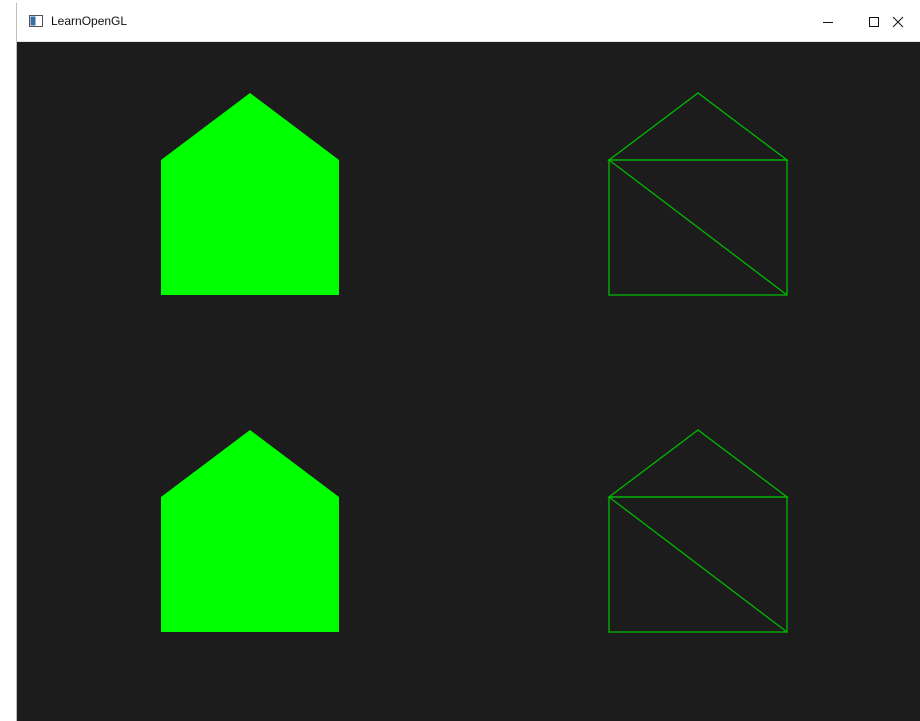 Image resolution: width=920 pixels, height=721 pixels. I want to click on desktop-edge, so click(8, 360).